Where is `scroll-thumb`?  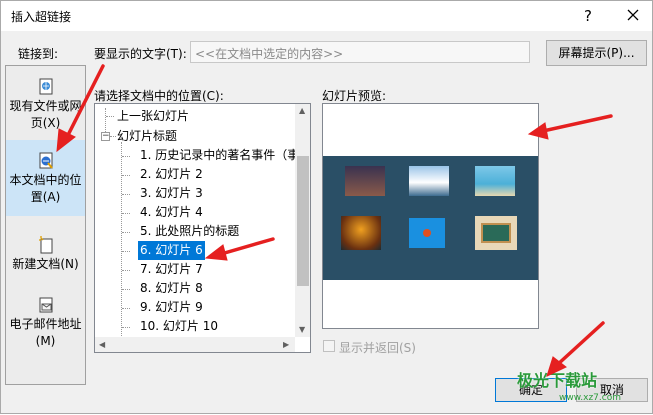 scroll-thumb is located at coordinates (303, 221).